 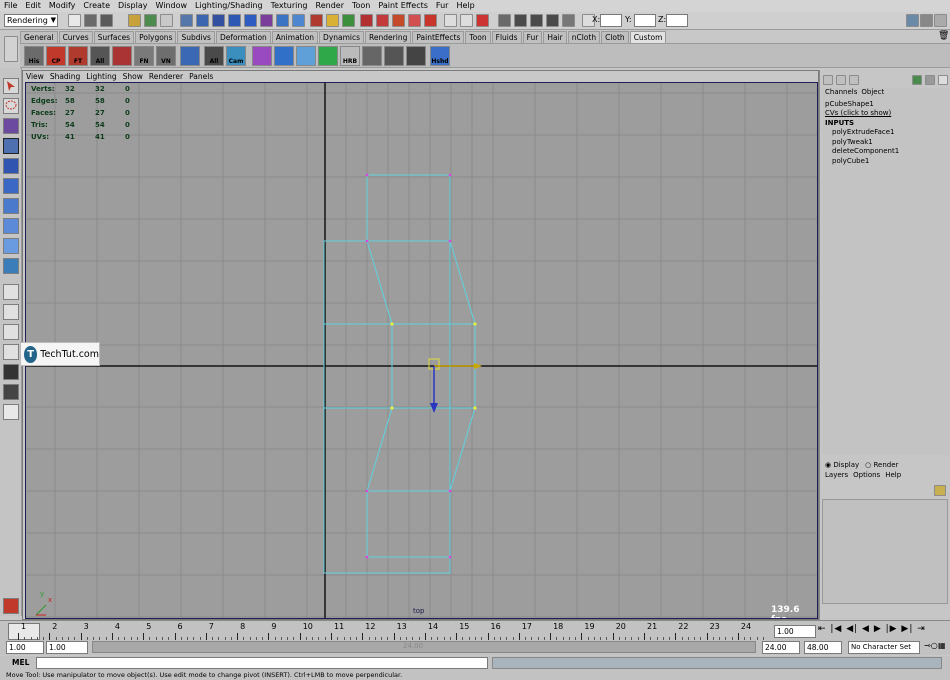 What do you see at coordinates (466, 20) in the screenshot?
I see `output-icon` at bounding box center [466, 20].